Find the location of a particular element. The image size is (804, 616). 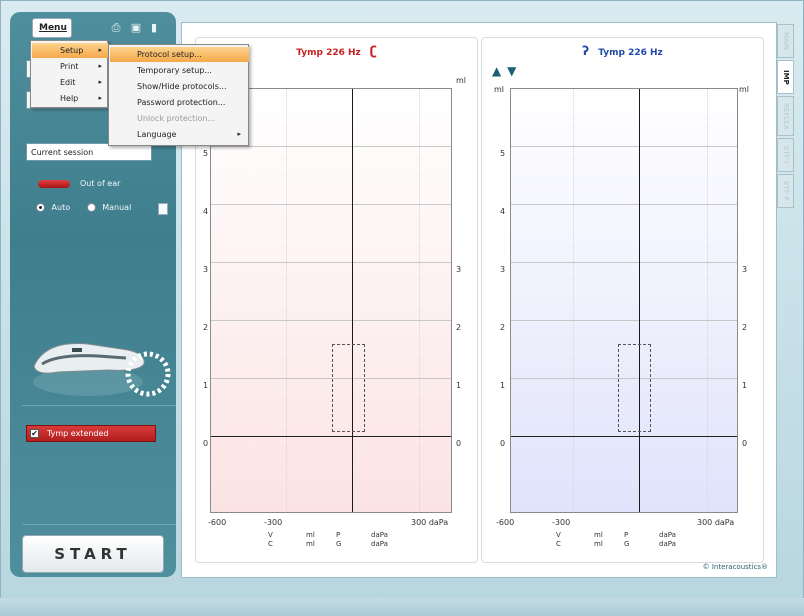

menu-item-label: Print is located at coordinates (69, 66).